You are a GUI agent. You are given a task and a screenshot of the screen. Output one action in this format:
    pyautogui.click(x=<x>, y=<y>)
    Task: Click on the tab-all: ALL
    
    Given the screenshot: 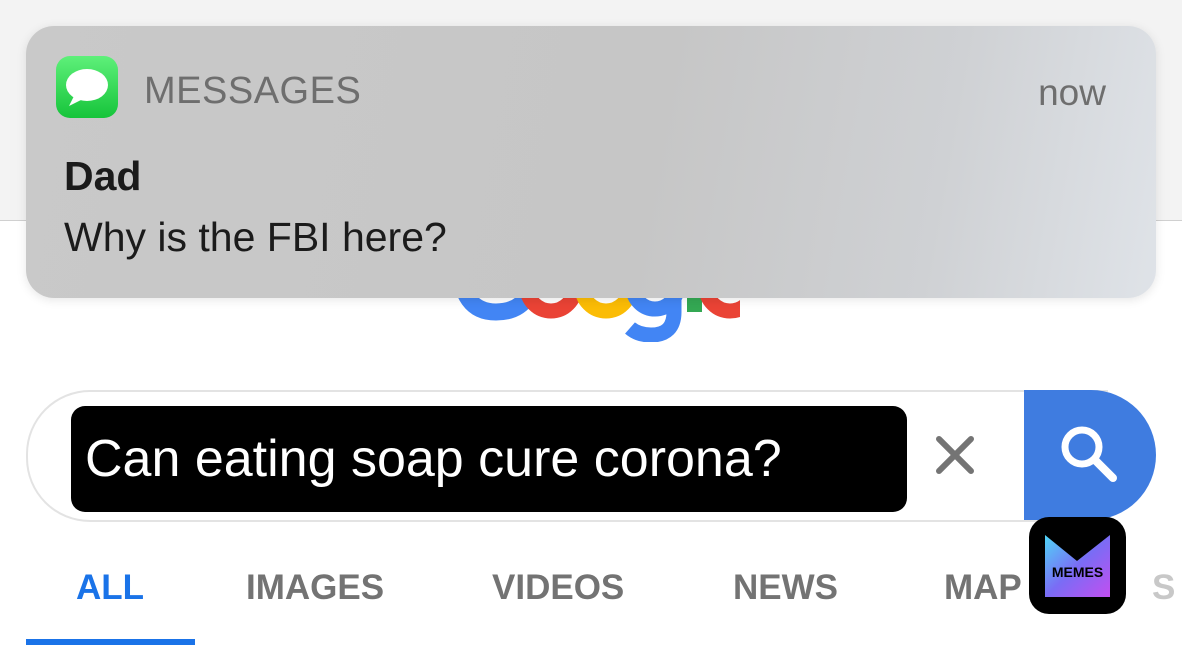 What is the action you would take?
    pyautogui.click(x=110, y=588)
    